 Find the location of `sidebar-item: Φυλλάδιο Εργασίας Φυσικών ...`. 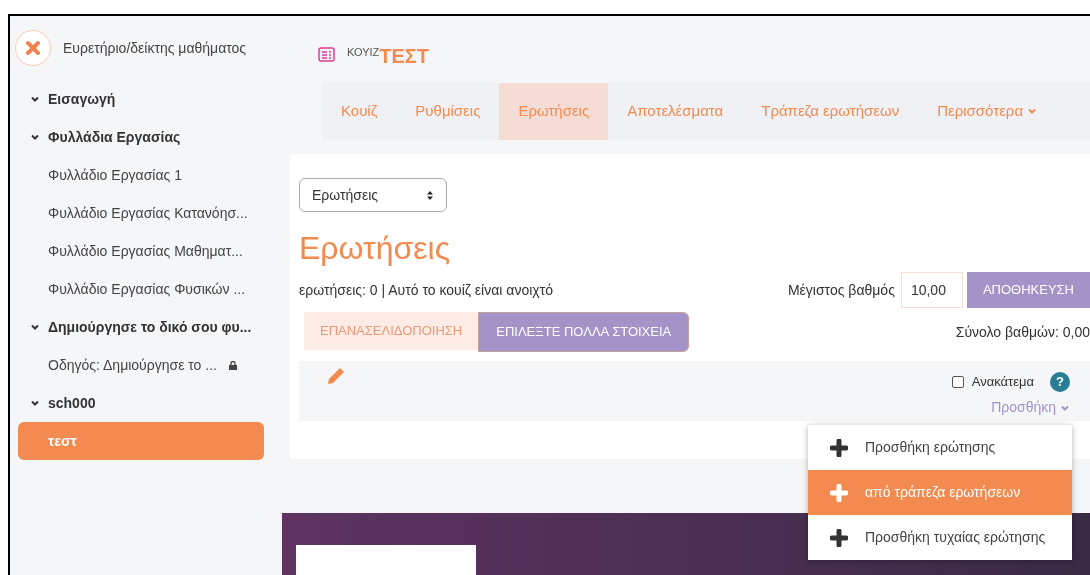

sidebar-item: Φυλλάδιο Εργασίας Φυσικών ... is located at coordinates (141, 289).